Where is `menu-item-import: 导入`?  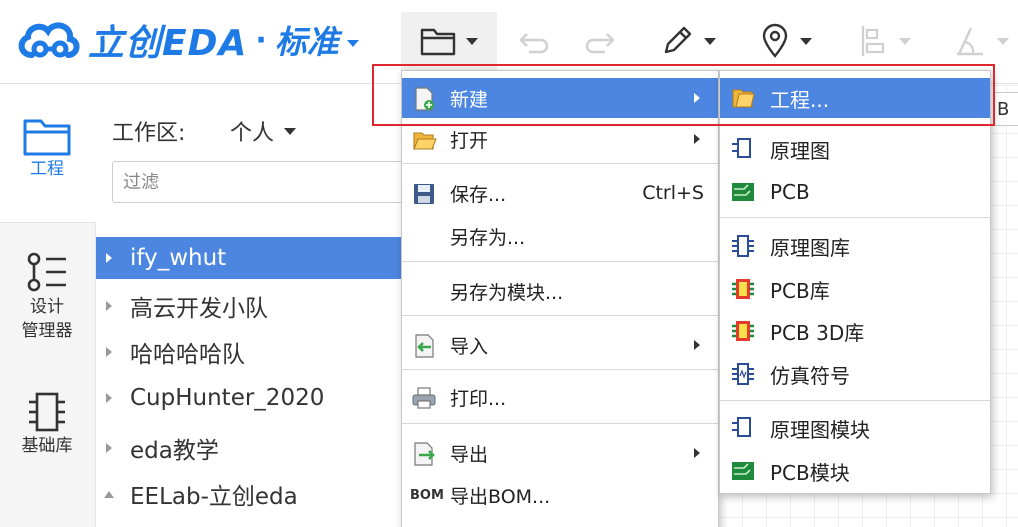
menu-item-import: 导入 is located at coordinates (560, 345).